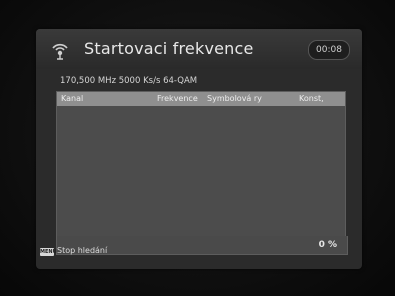 The image size is (395, 296). What do you see at coordinates (199, 254) in the screenshot?
I see `footer-bar: MENU Stop hledání` at bounding box center [199, 254].